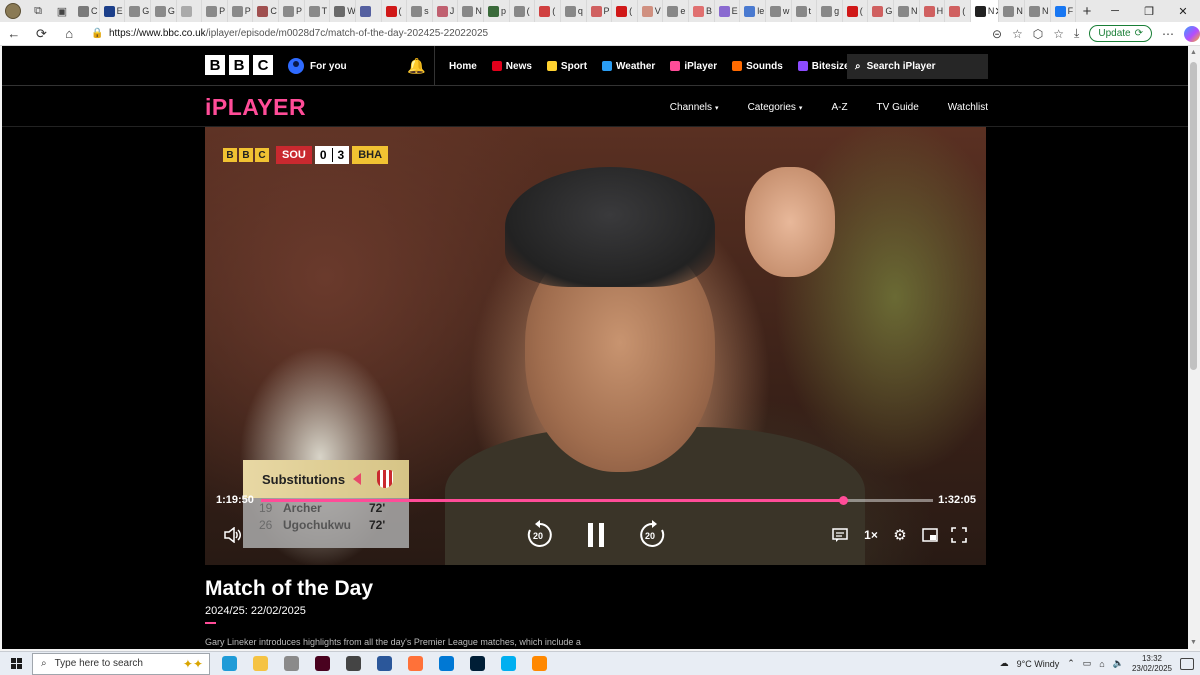 The image size is (1200, 675). I want to click on explorer-app-icon, so click(260, 664).